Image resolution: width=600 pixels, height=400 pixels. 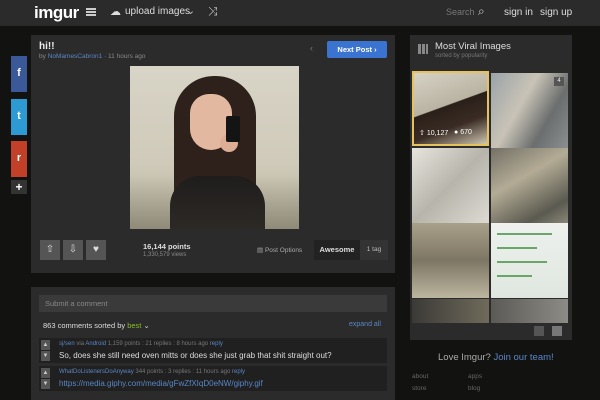 What do you see at coordinates (96, 372) in the screenshot?
I see `comment-author: WhatDoListenersDoAnyway` at bounding box center [96, 372].